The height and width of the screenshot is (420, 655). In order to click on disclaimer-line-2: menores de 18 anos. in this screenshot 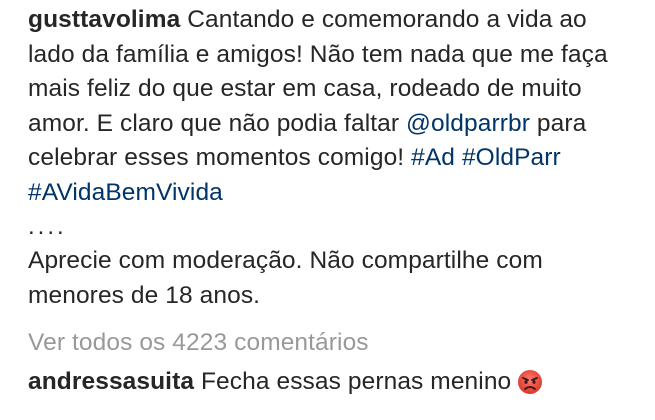, I will do `click(144, 295)`.